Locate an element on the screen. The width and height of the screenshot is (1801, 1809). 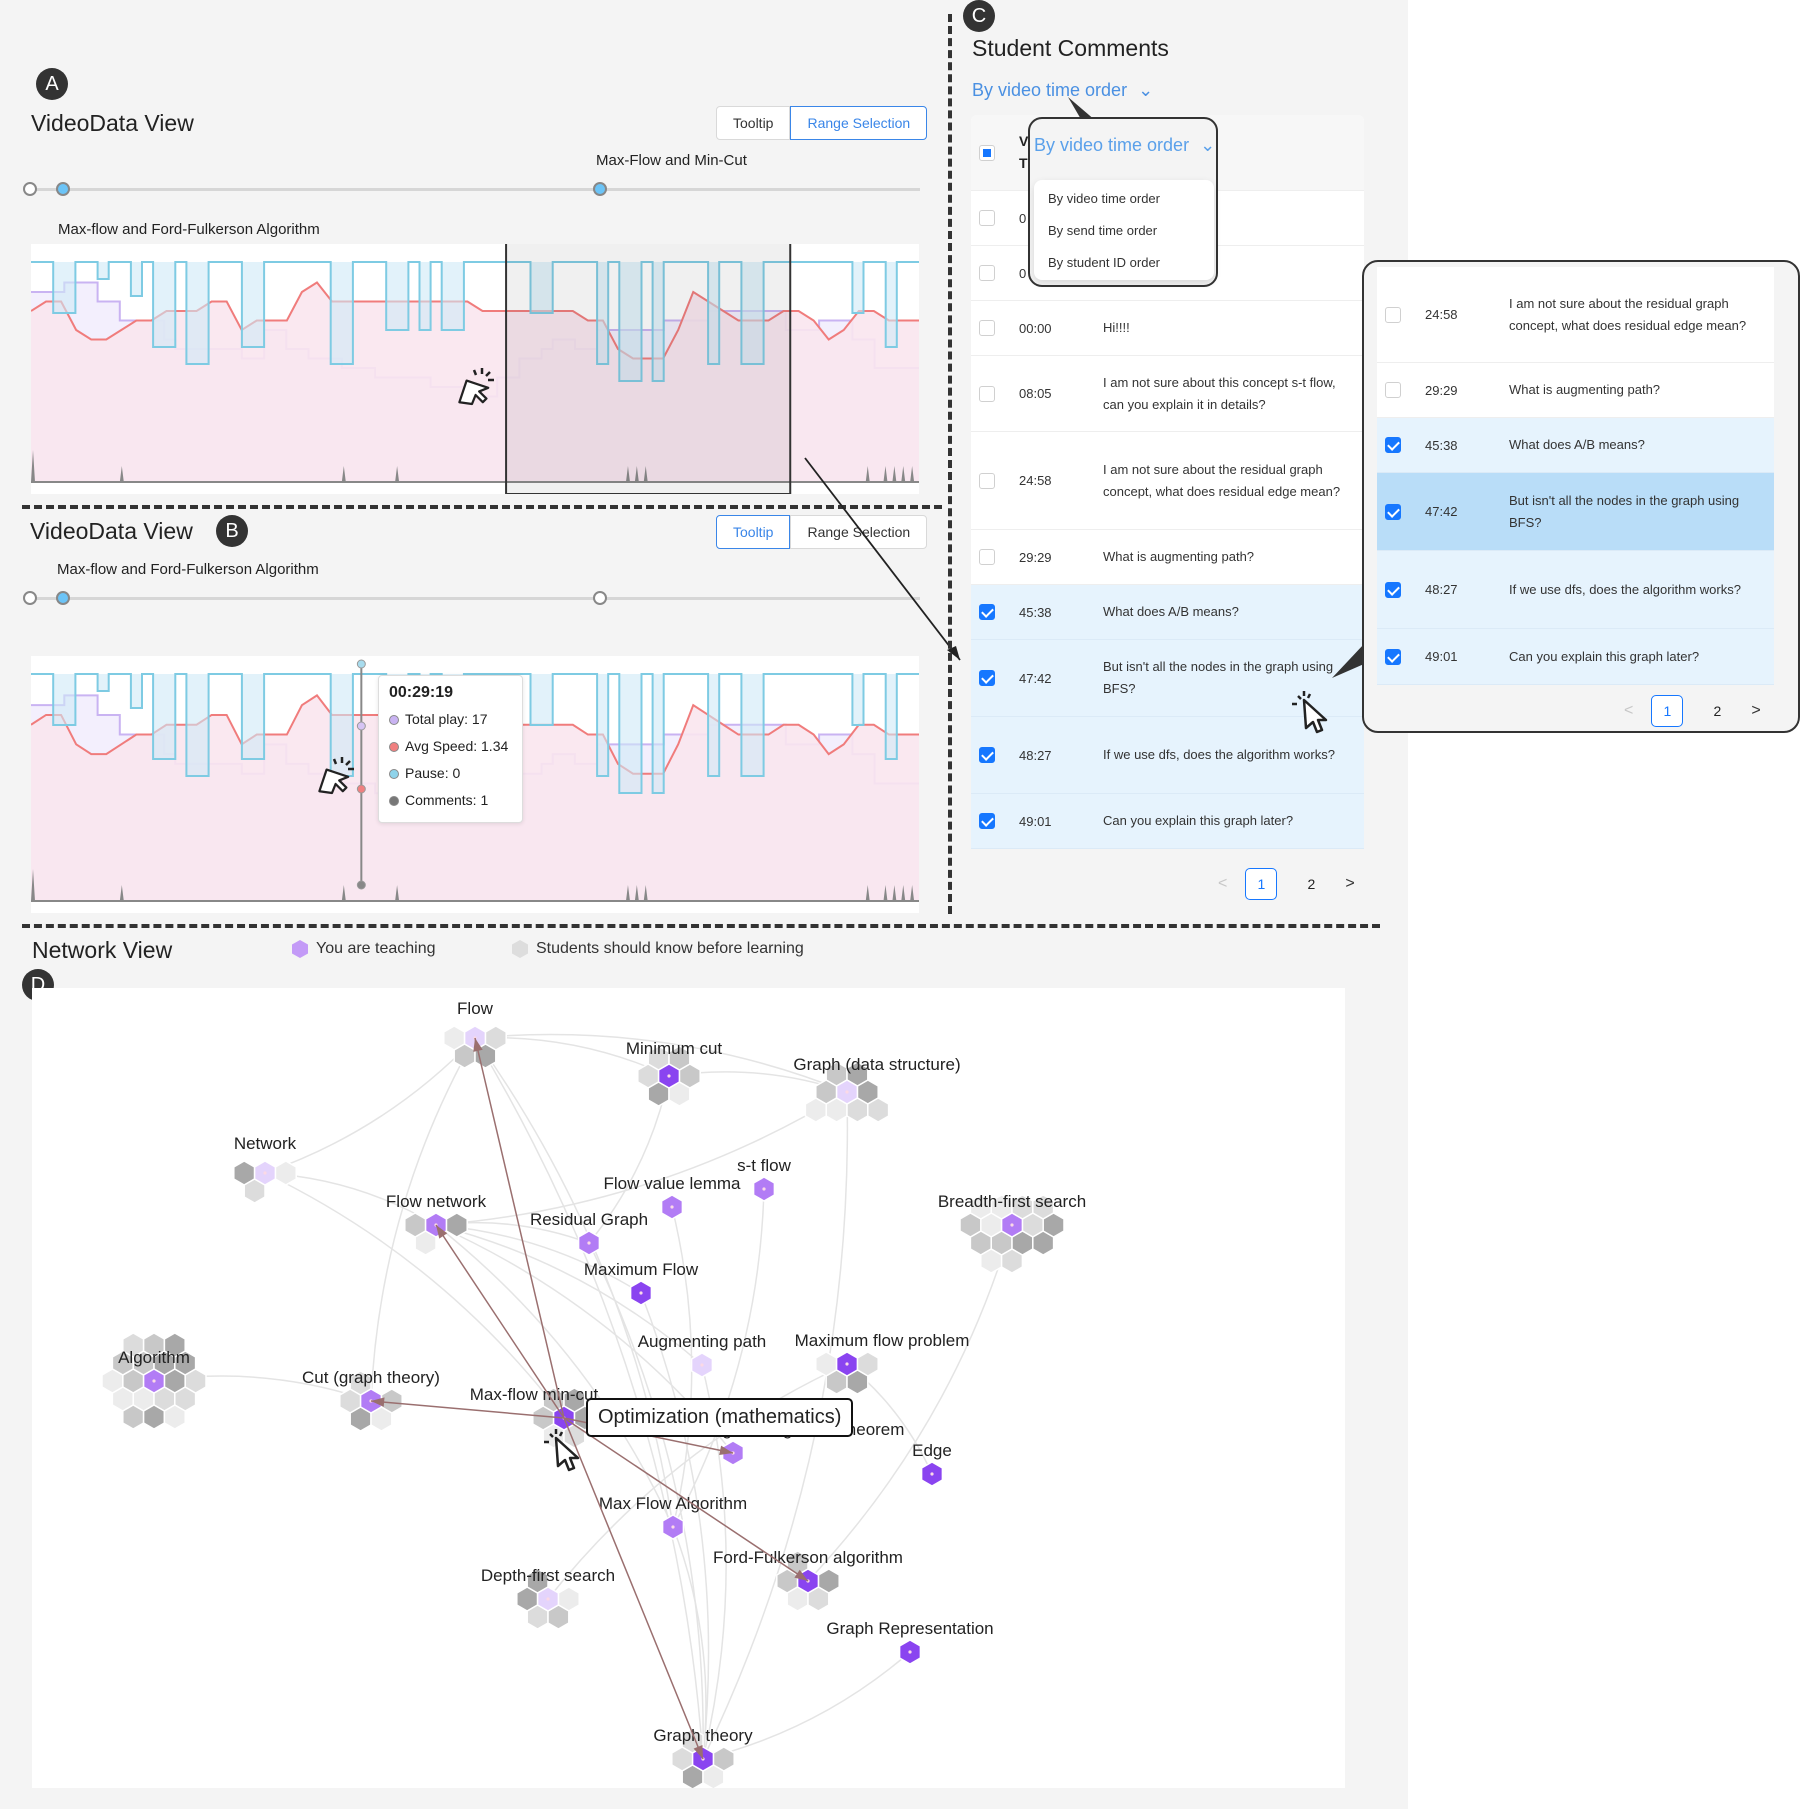
tooltip-avg-speed: Avg Speed: 1.34 is located at coordinates (450, 746).